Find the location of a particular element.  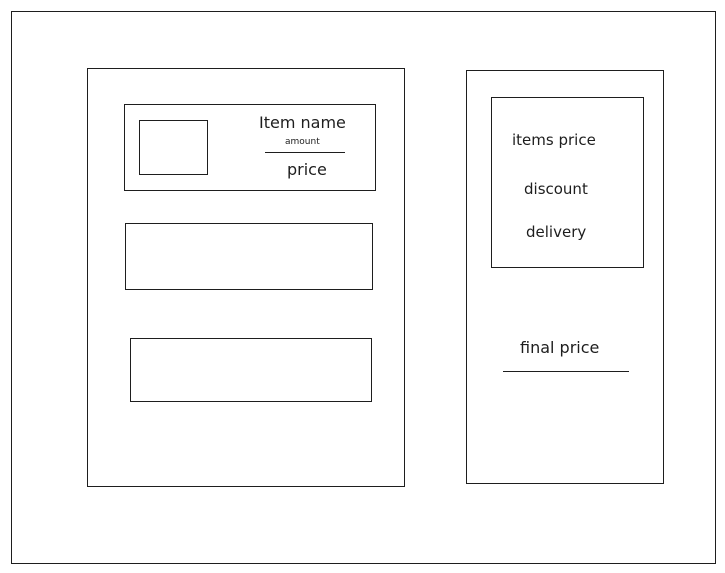

cart-item-card: Item name amount price is located at coordinates (250, 147).